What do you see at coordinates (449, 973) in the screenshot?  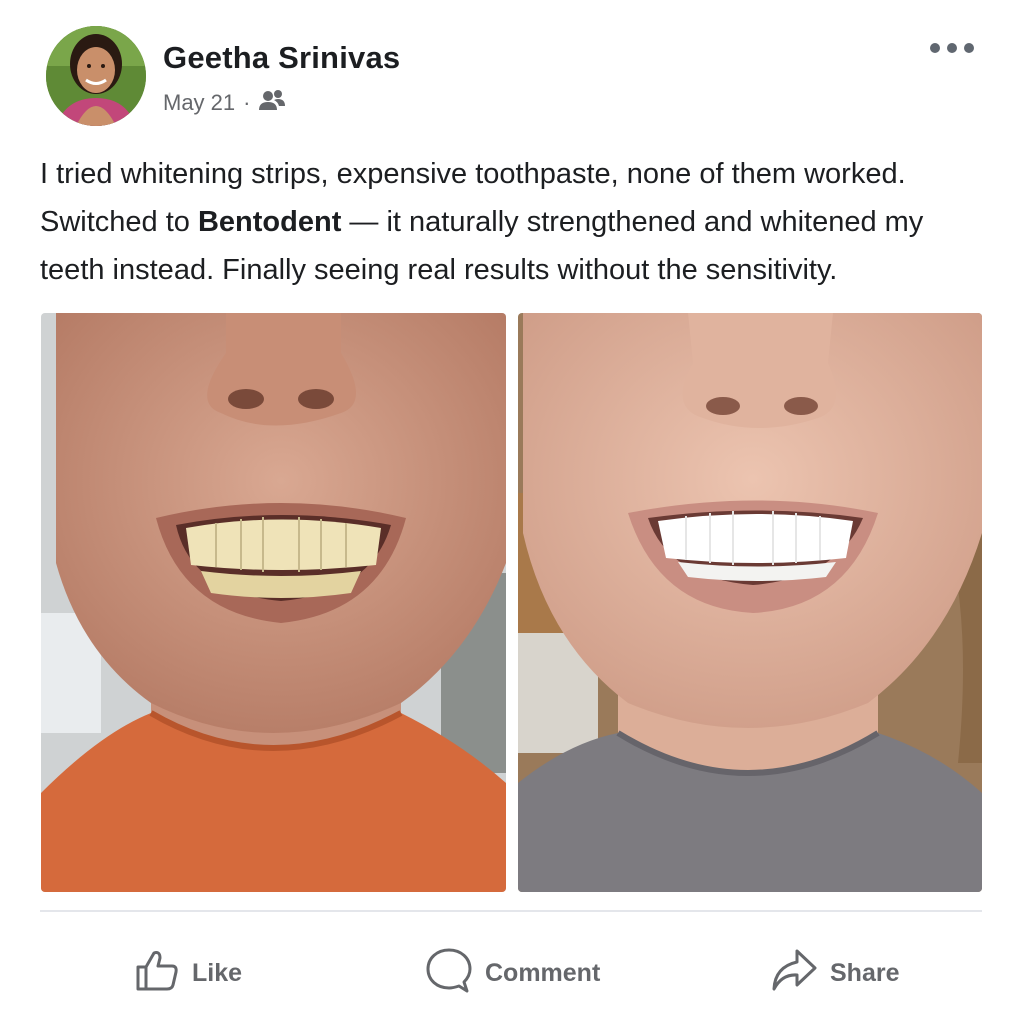 I see `comment-icon` at bounding box center [449, 973].